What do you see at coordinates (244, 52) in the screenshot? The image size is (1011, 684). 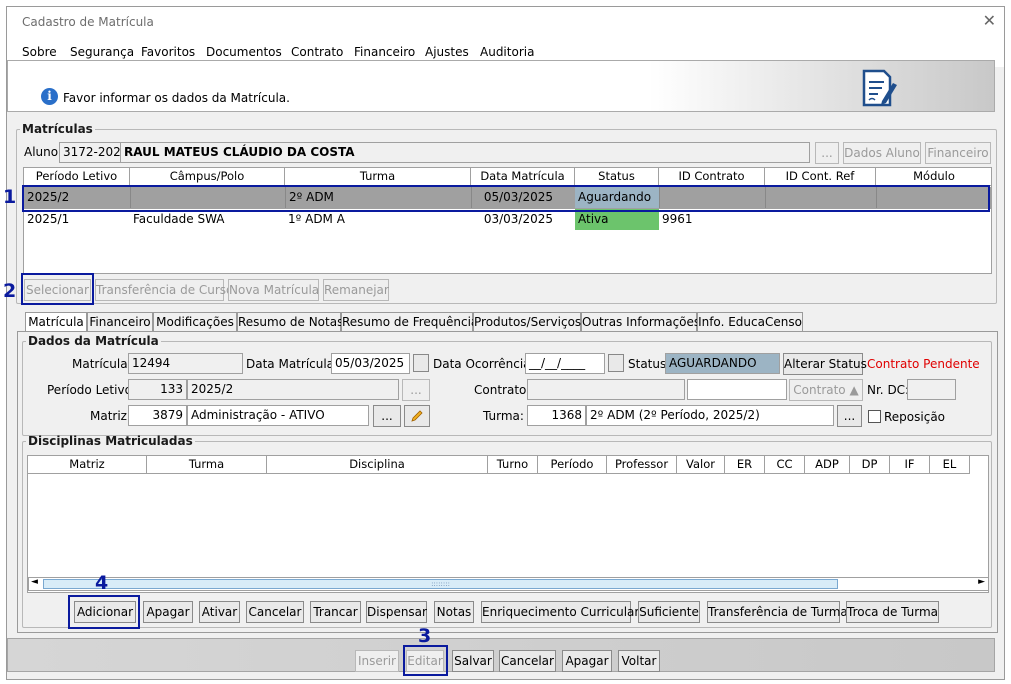 I see `menu-documentos: Documentos` at bounding box center [244, 52].